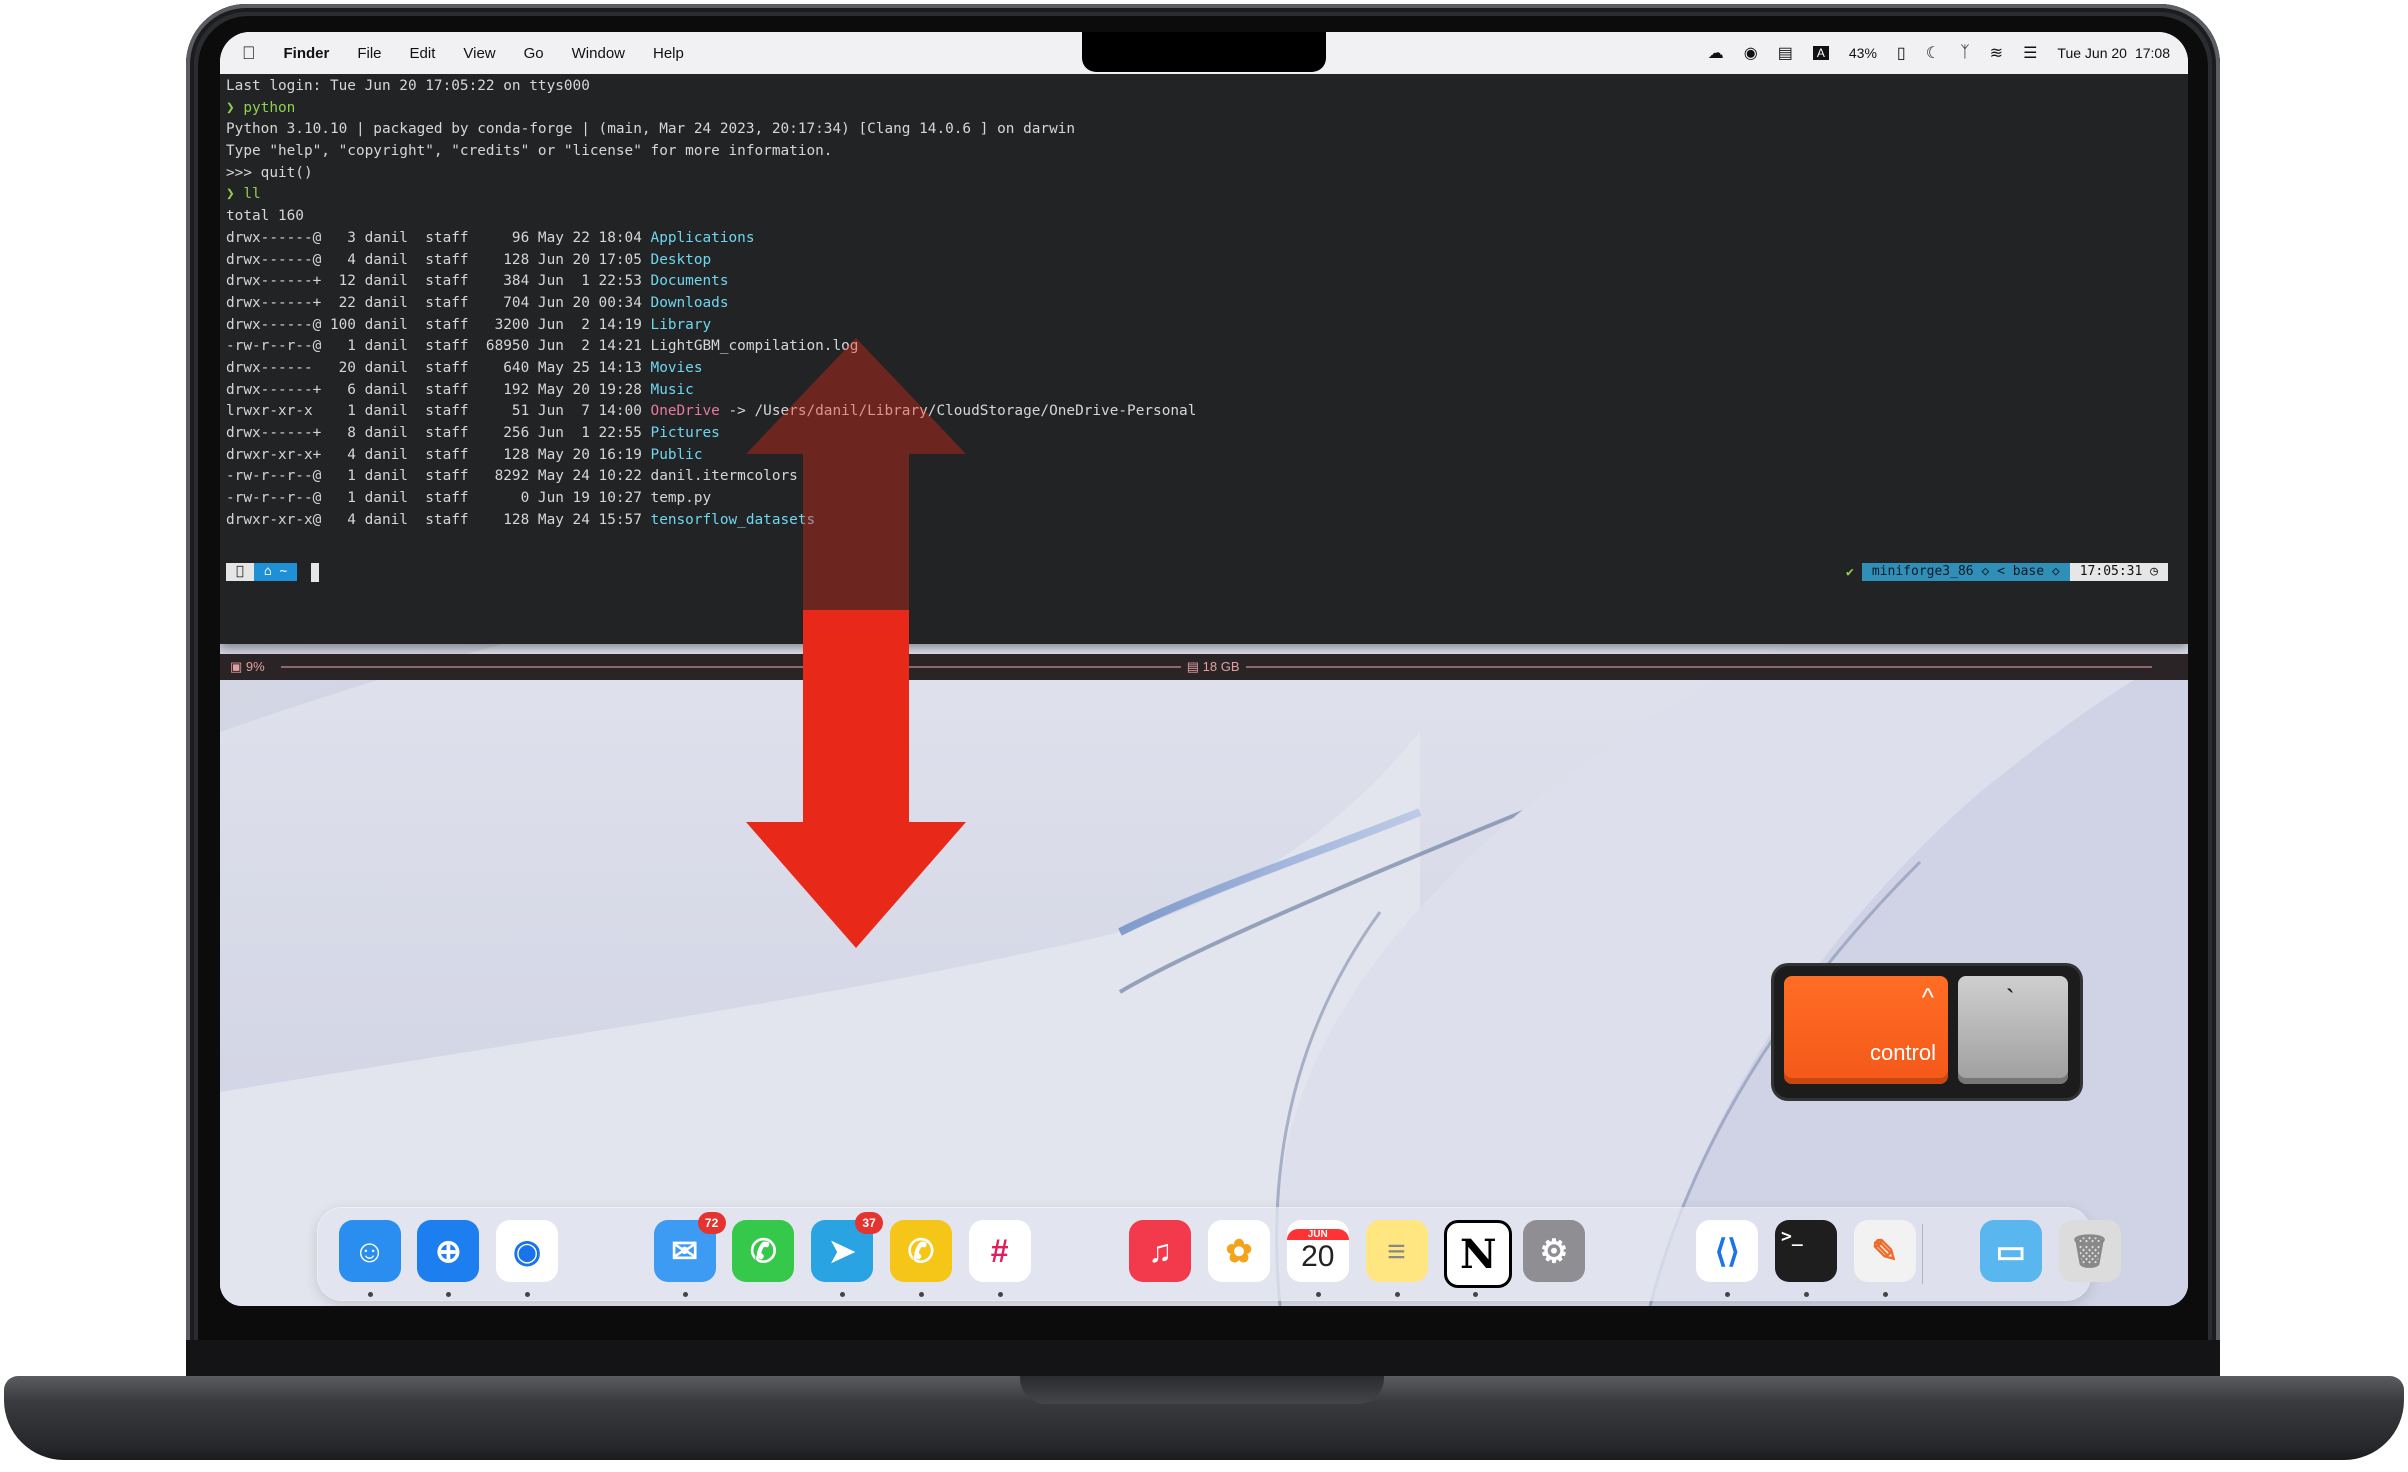 This screenshot has height=1472, width=2408. What do you see at coordinates (1996, 53) in the screenshot?
I see `wifi-icon: ≋` at bounding box center [1996, 53].